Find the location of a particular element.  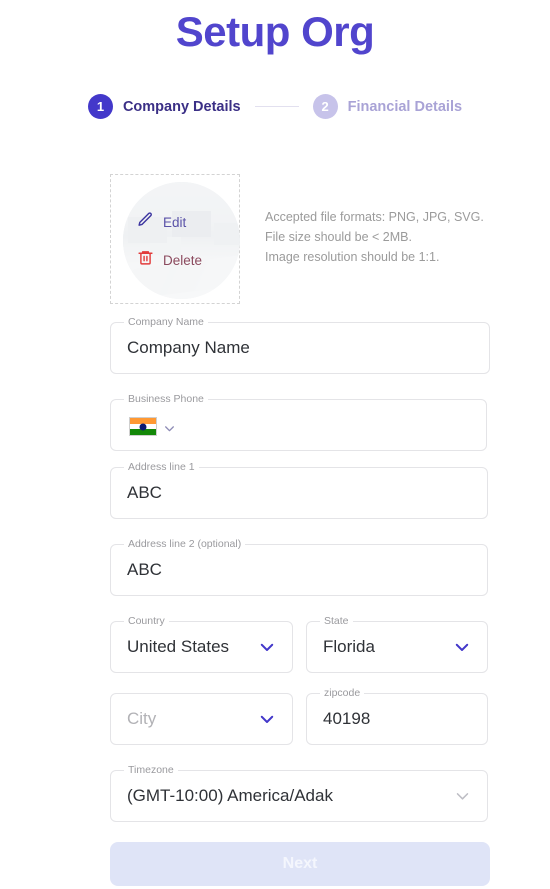

company-name-input: Company Name is located at coordinates (188, 348).